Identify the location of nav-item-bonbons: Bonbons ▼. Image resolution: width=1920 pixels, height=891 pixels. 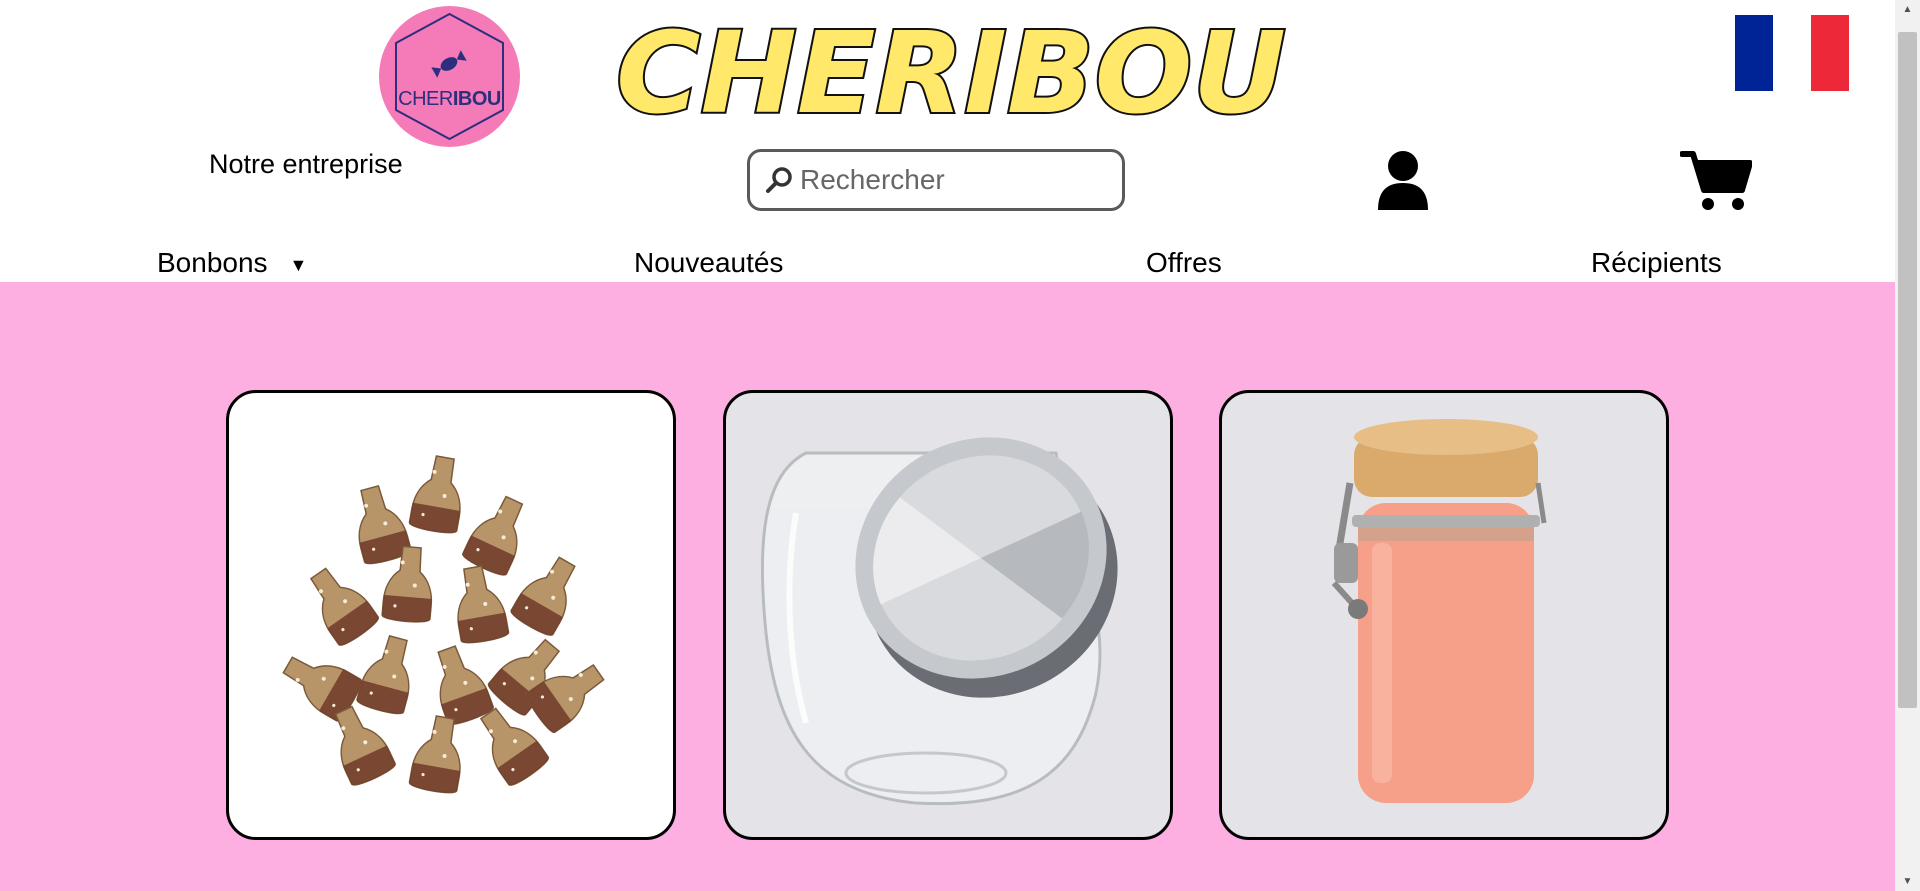
(232, 263).